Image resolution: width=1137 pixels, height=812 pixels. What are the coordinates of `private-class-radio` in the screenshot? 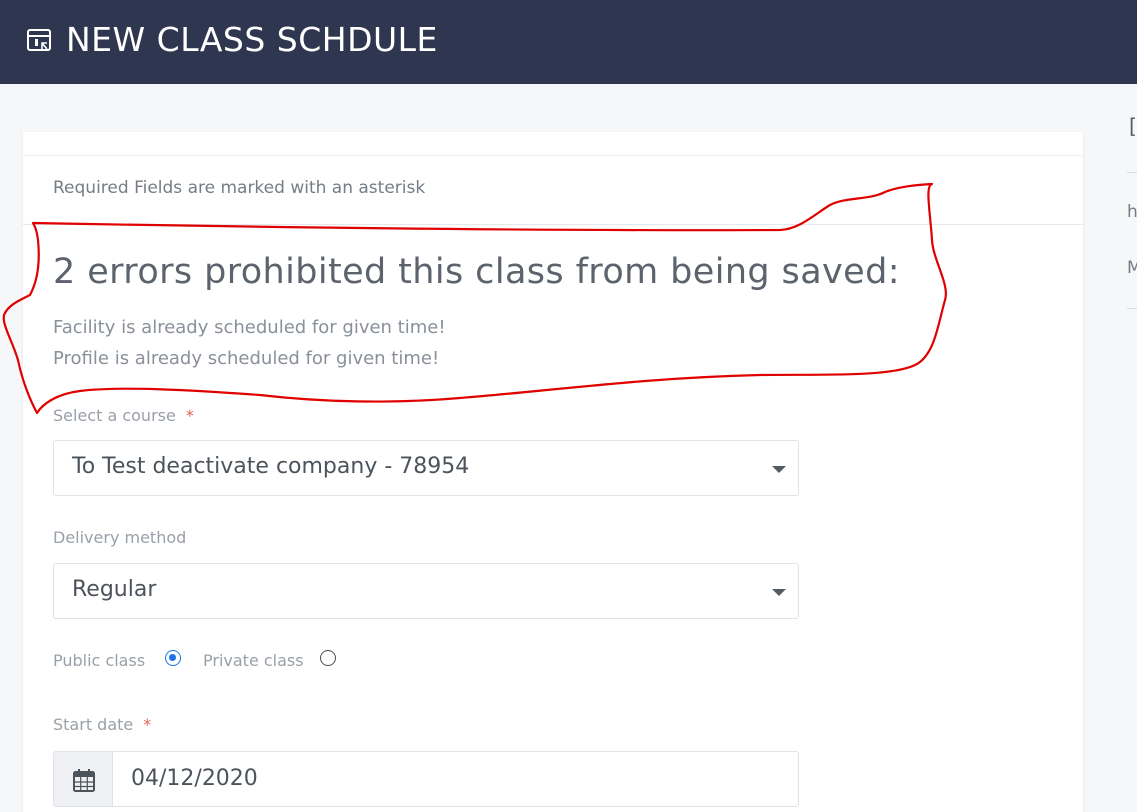 It's located at (328, 658).